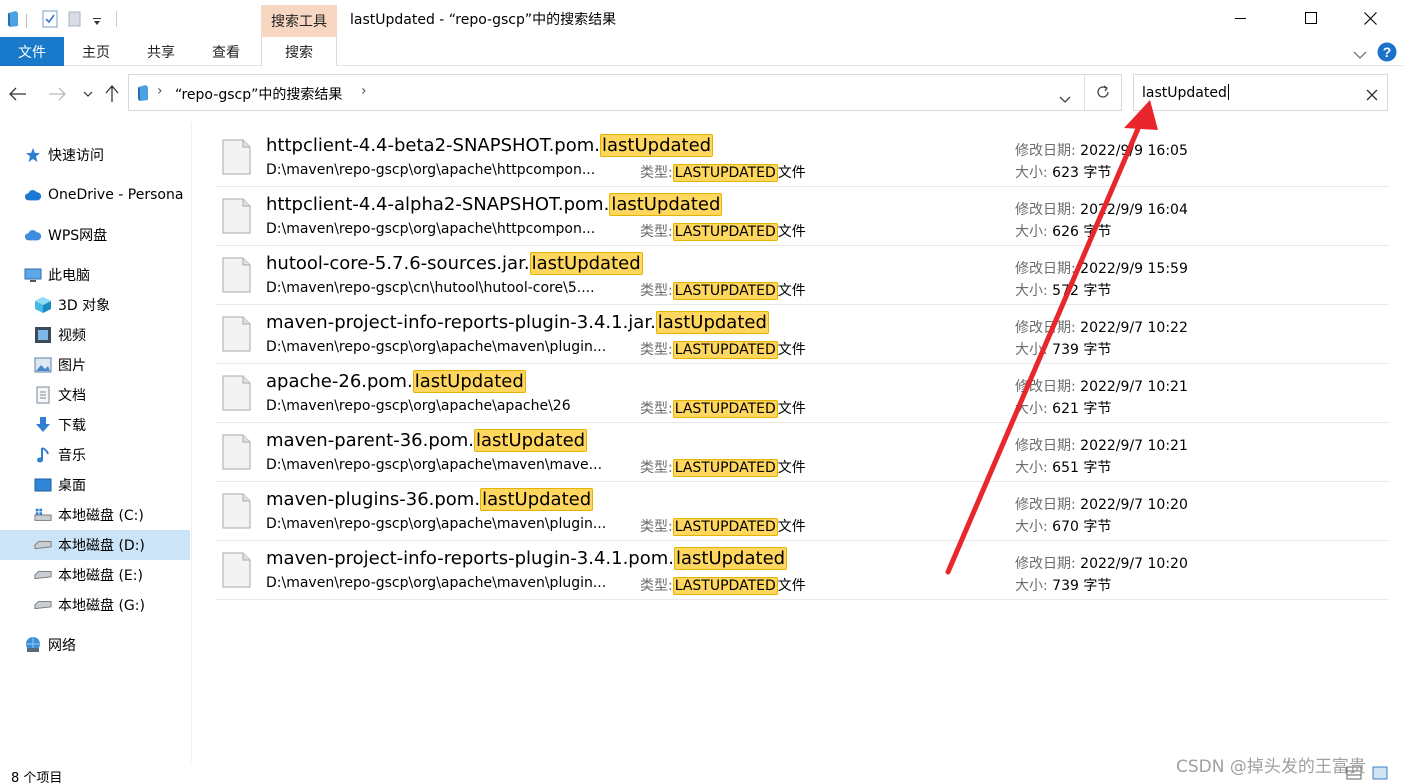 The image size is (1403, 783). I want to click on file-name-base: httpclient-4.4-beta2-SNAPSHOT.pom., so click(433, 145).